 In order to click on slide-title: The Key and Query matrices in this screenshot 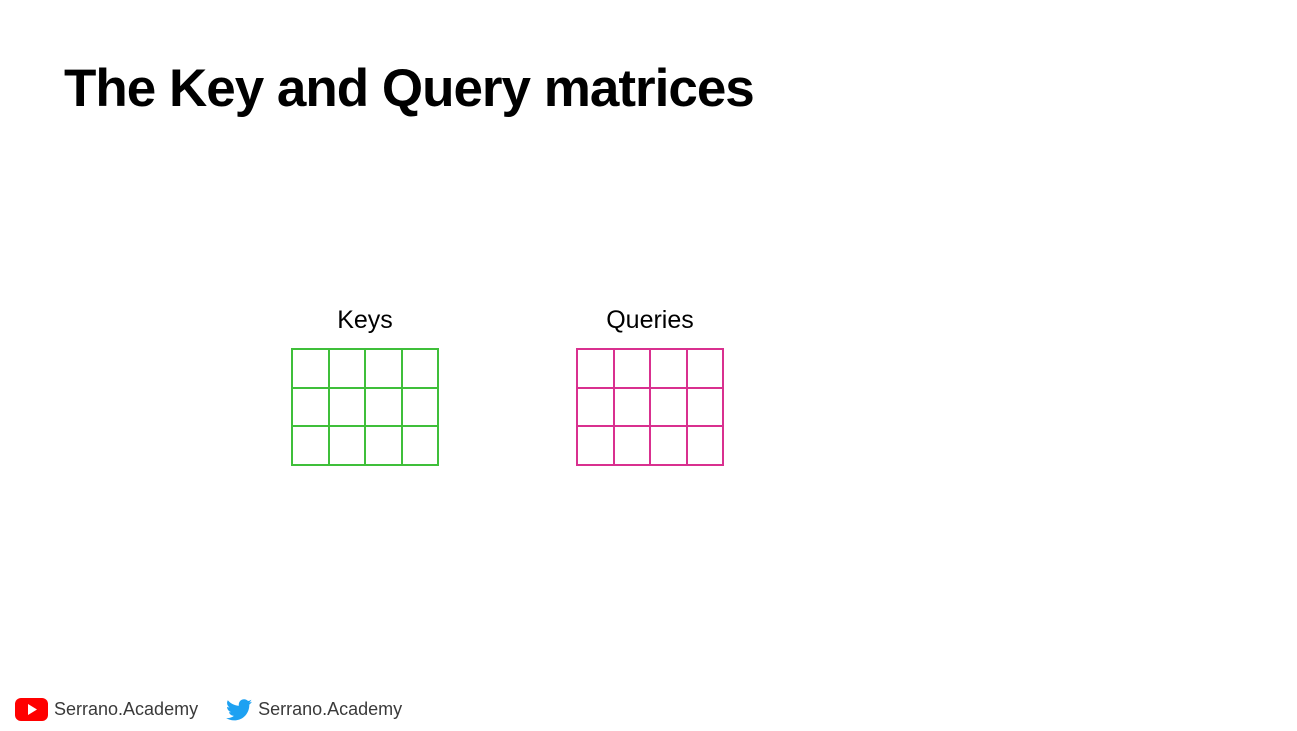, I will do `click(409, 88)`.